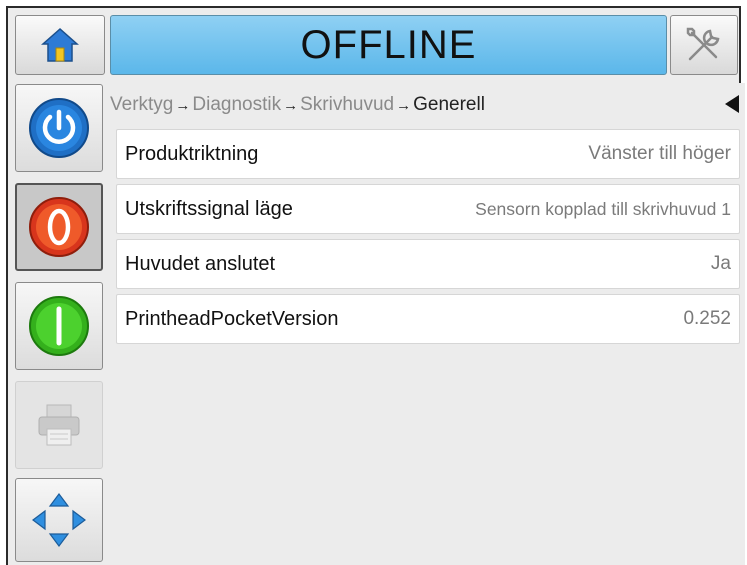 The height and width of the screenshot is (565, 747). Describe the element at coordinates (232, 318) in the screenshot. I see `row-label: PrintheadPocketVersion` at that location.